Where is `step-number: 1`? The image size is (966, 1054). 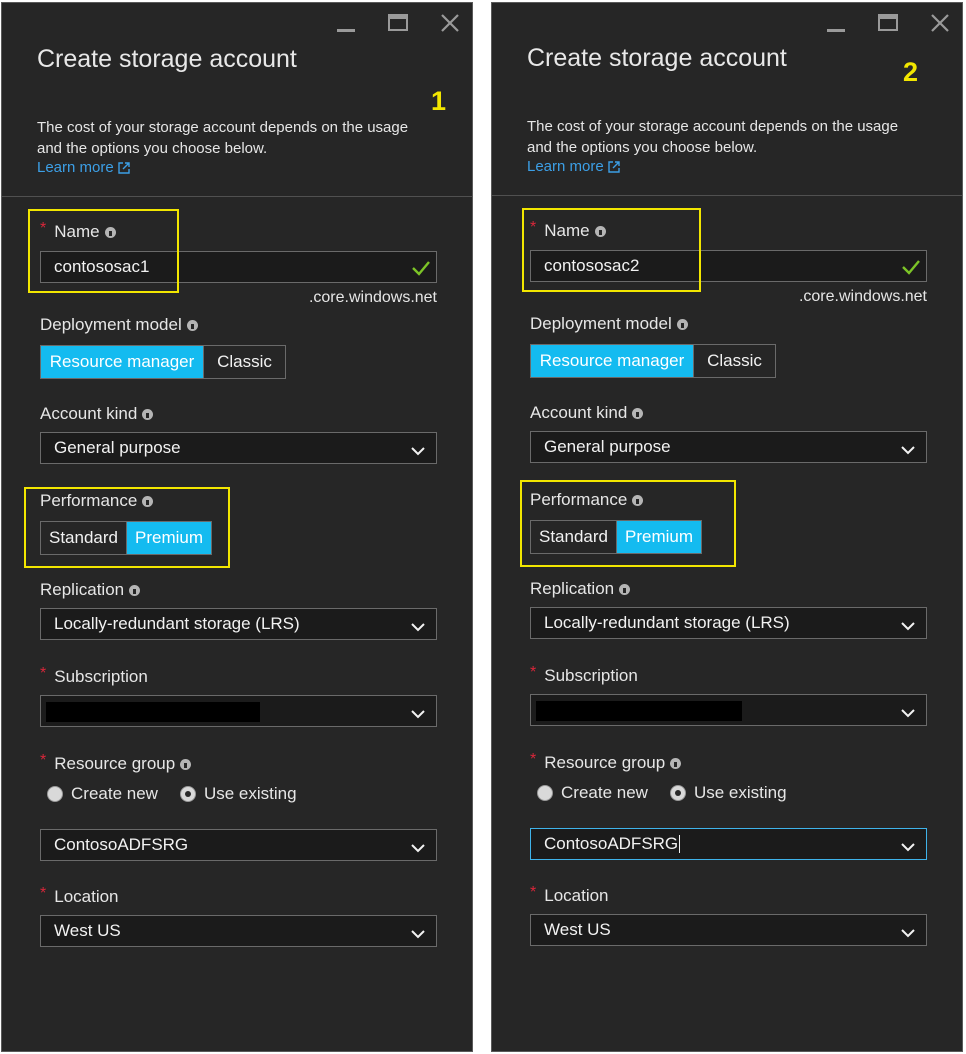
step-number: 1 is located at coordinates (439, 101).